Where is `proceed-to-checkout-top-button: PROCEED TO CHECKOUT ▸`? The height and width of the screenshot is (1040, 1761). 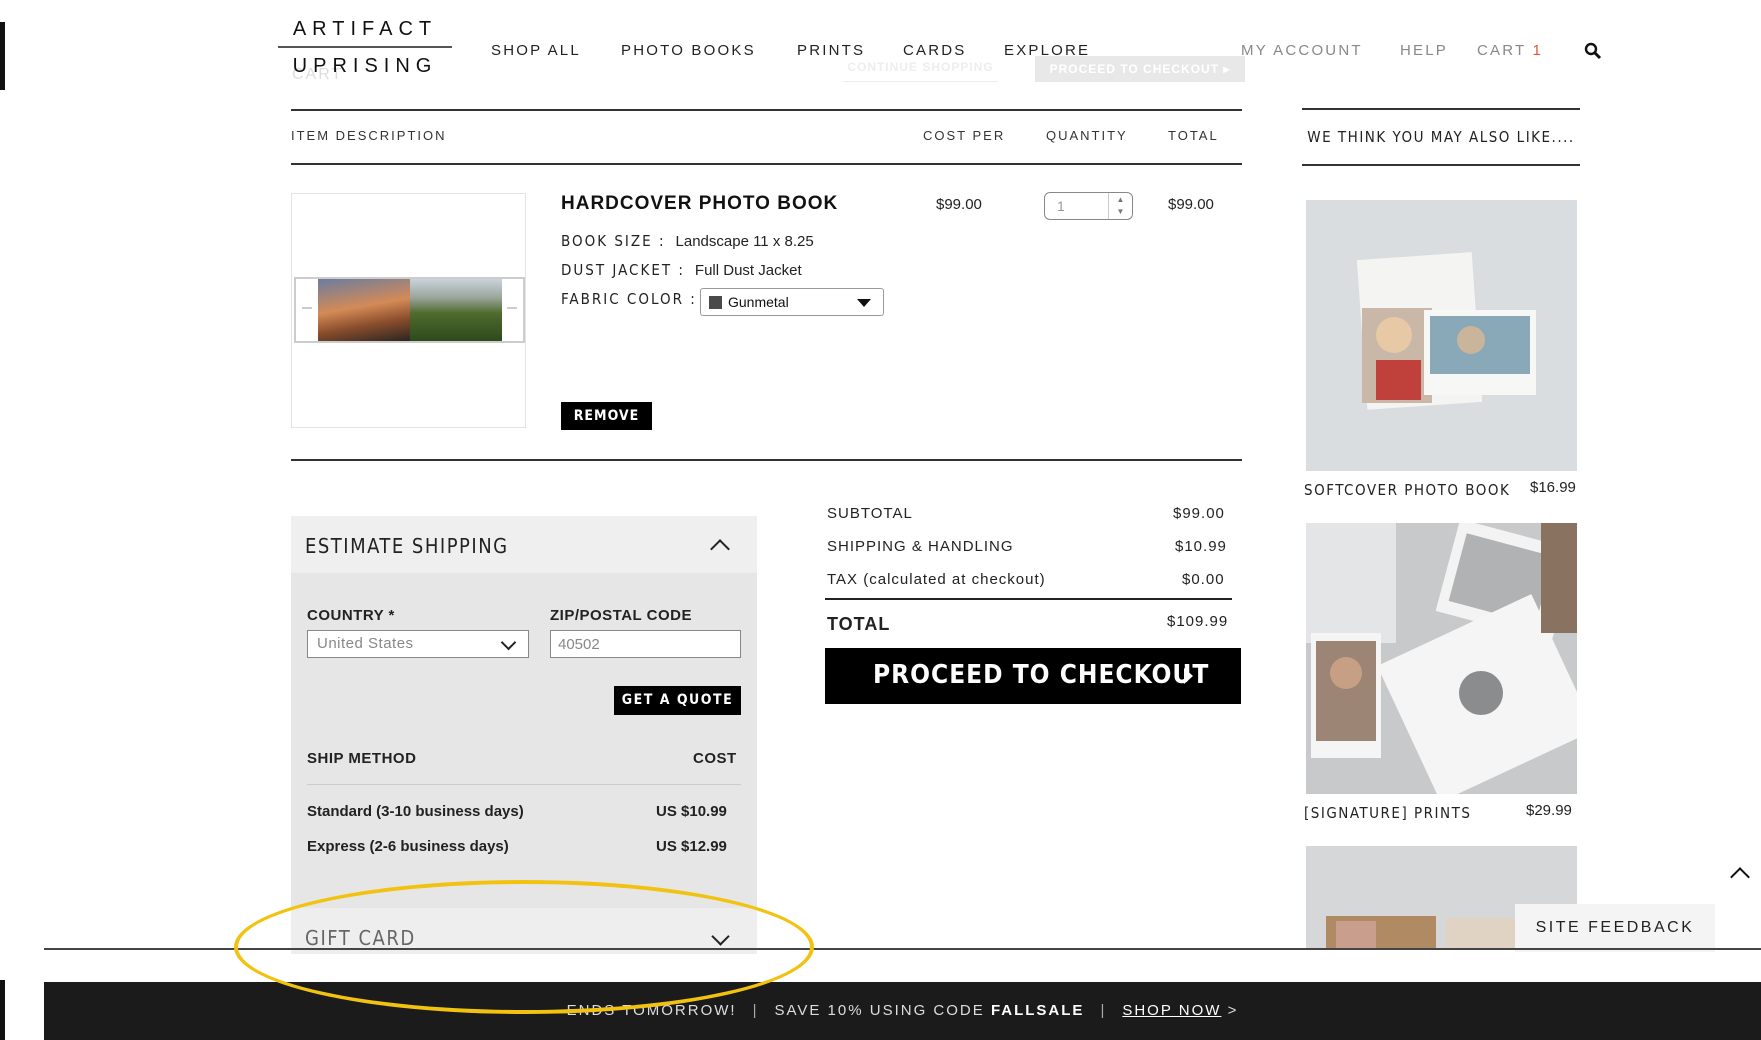 proceed-to-checkout-top-button: PROCEED TO CHECKOUT ▸ is located at coordinates (1140, 69).